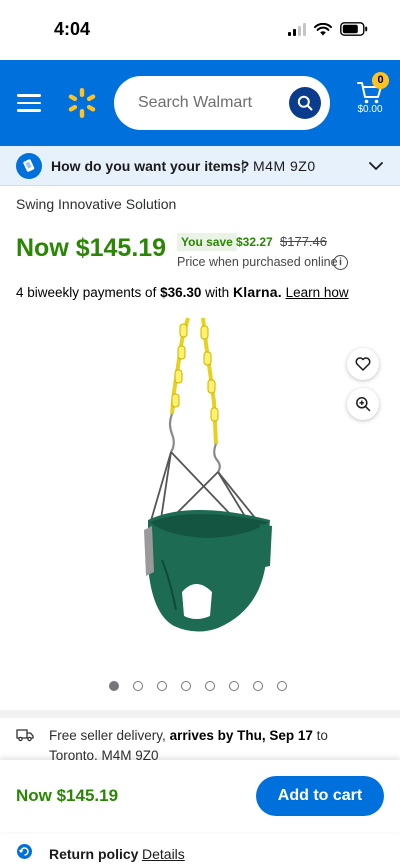 The image size is (400, 867). I want to click on zoom-in-icon, so click(363, 404).